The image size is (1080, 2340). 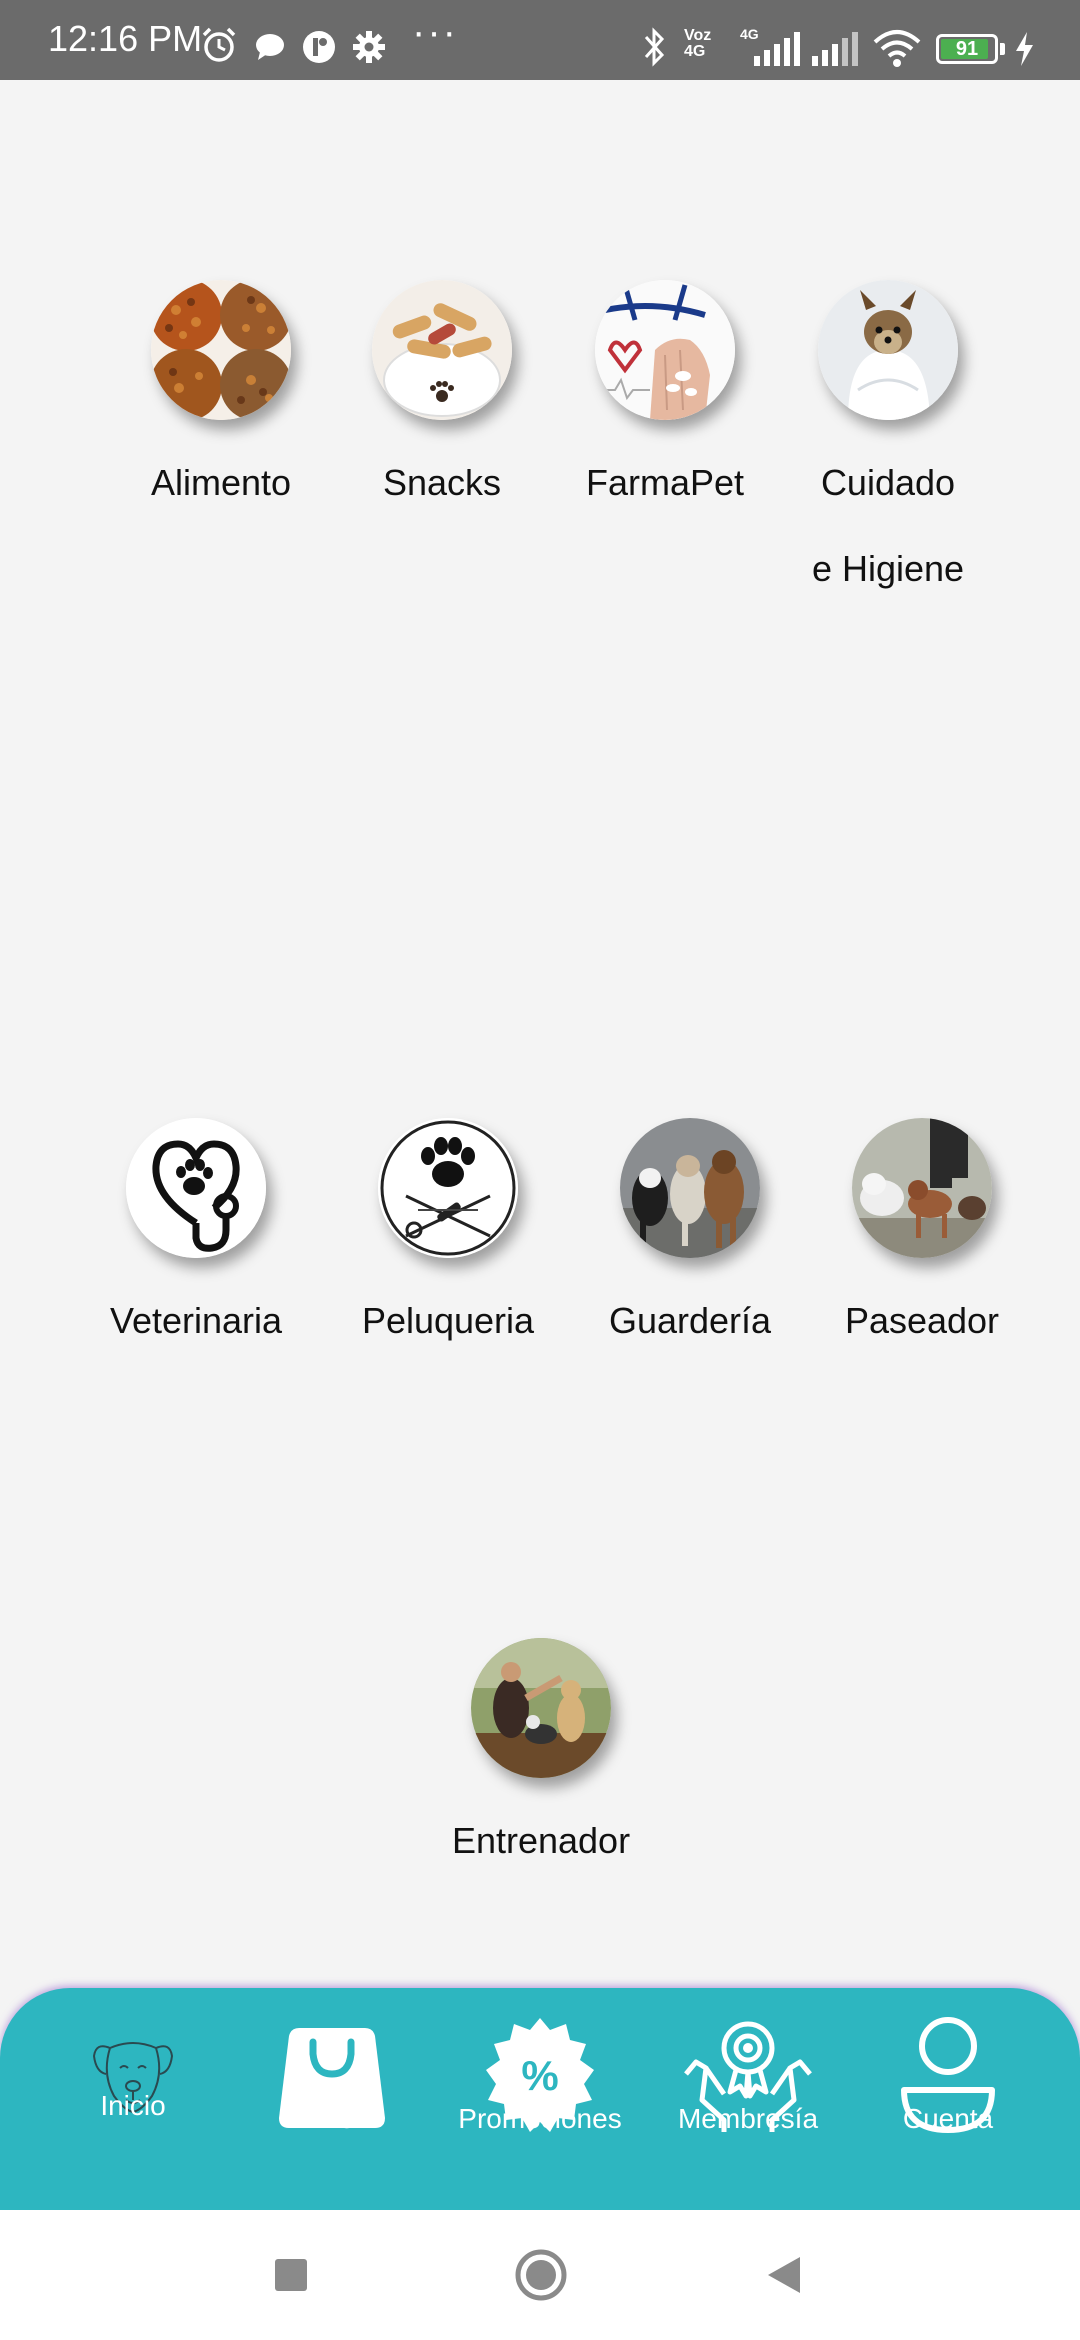 What do you see at coordinates (748, 2099) in the screenshot?
I see `nav-membresia: Membresía` at bounding box center [748, 2099].